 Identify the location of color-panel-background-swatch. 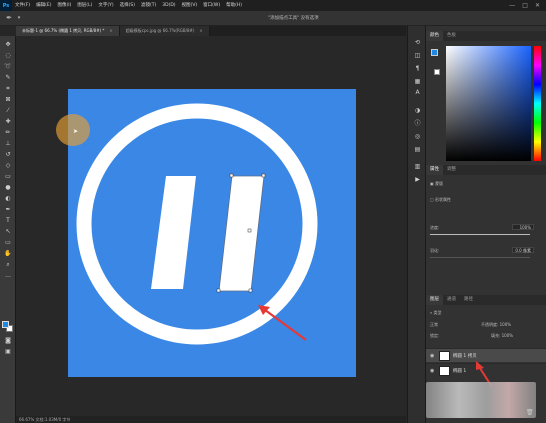
(437, 72).